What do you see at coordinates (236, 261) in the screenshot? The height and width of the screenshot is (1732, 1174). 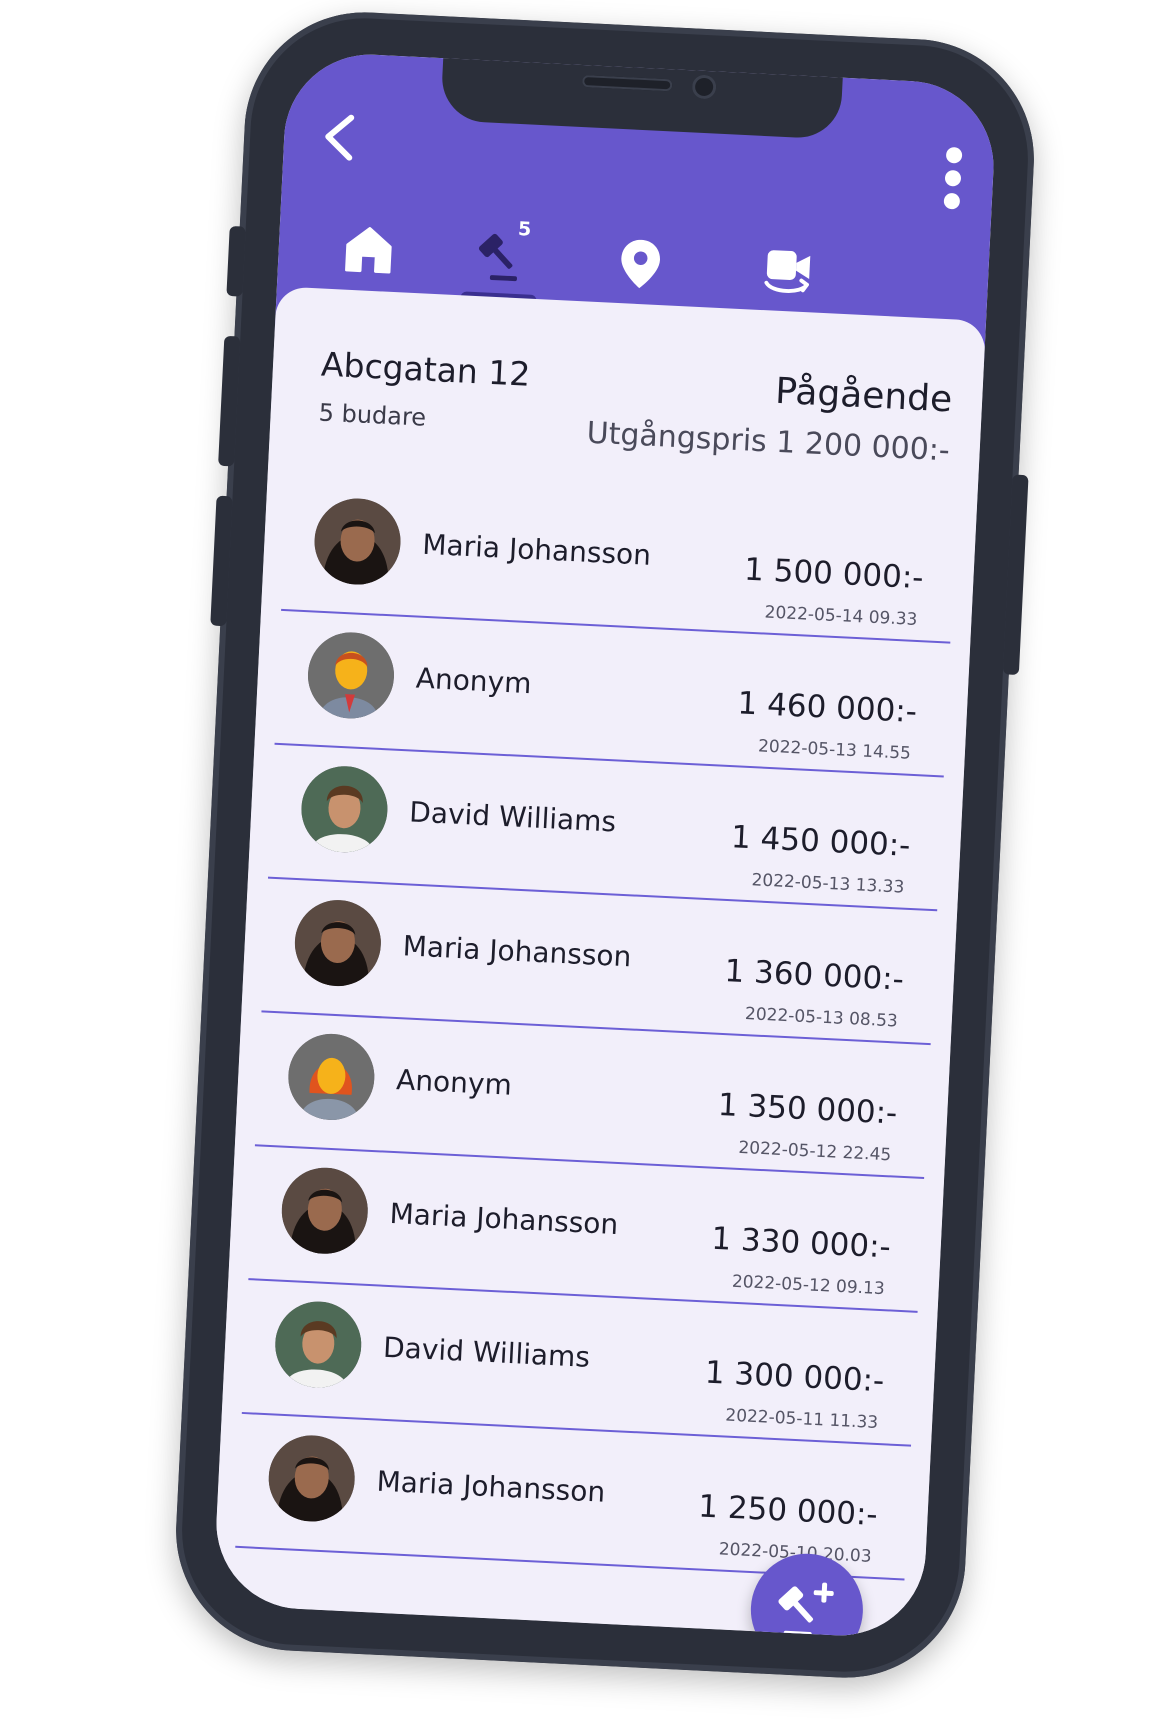 I see `mute-switch` at bounding box center [236, 261].